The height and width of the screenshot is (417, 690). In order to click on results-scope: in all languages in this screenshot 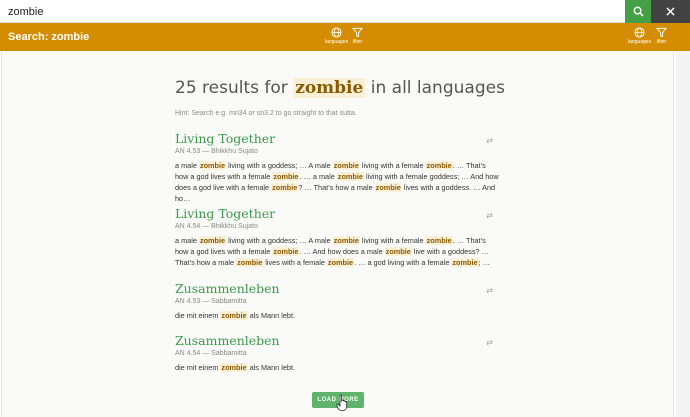, I will do `click(437, 88)`.